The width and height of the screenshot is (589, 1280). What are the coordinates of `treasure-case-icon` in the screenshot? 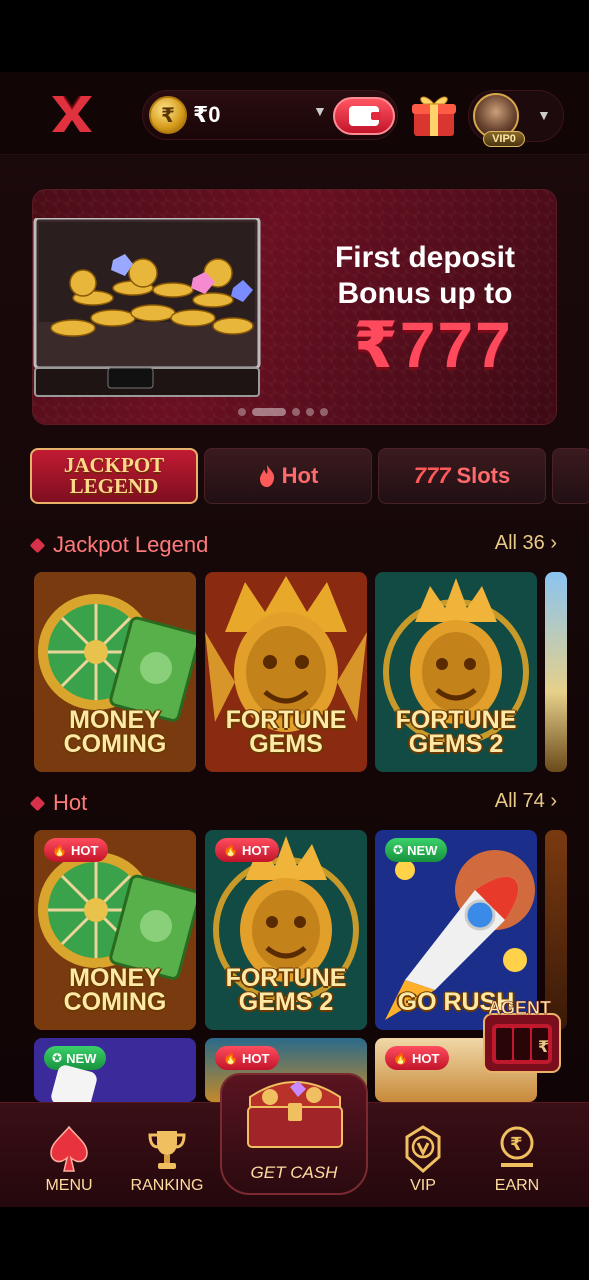 It's located at (147, 307).